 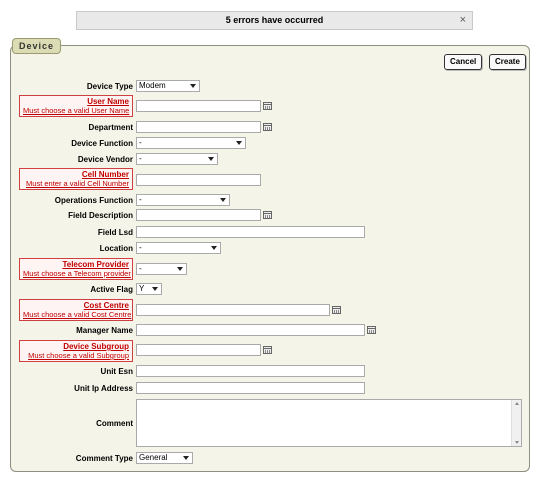 I want to click on device-vendor-select: -, so click(x=177, y=159).